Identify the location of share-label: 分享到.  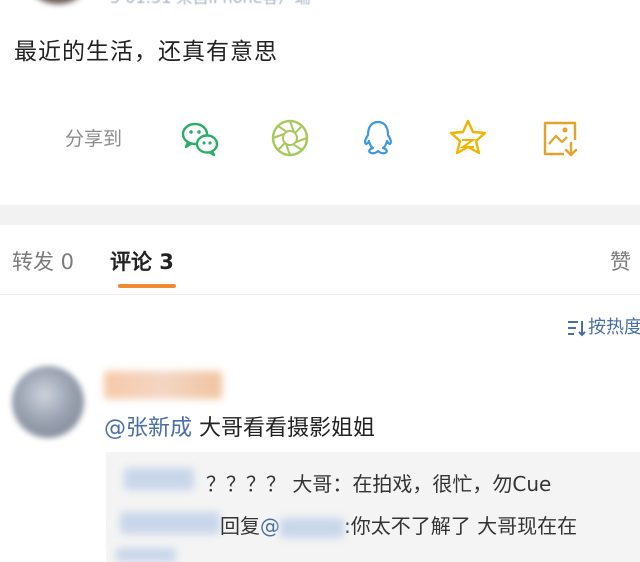
(94, 139).